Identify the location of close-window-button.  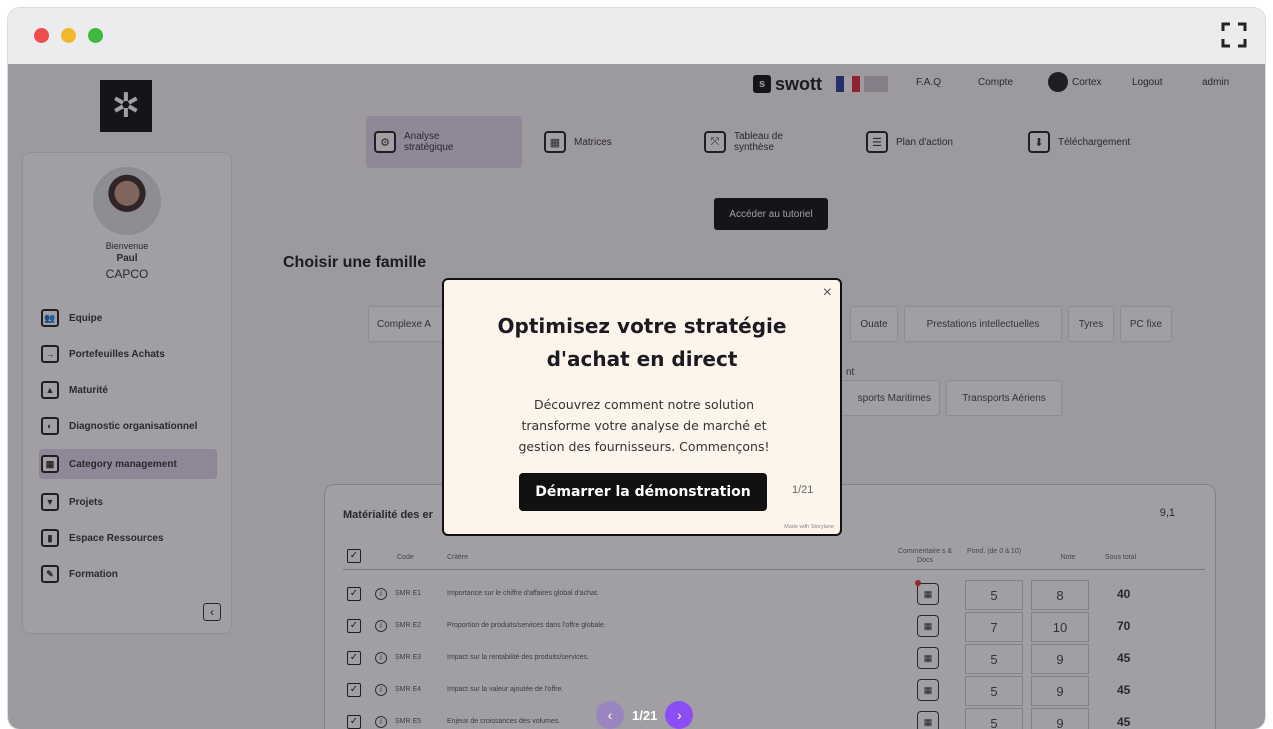
(41, 35).